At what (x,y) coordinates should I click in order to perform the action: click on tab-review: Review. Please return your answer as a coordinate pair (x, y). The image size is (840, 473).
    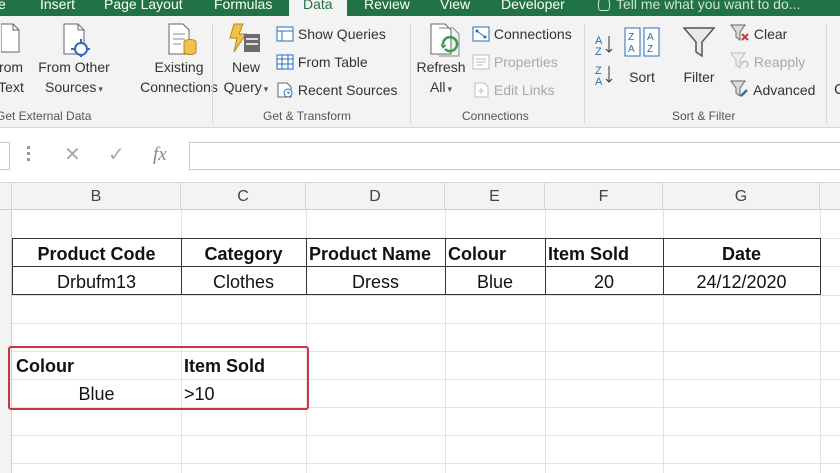
    Looking at the image, I should click on (387, 8).